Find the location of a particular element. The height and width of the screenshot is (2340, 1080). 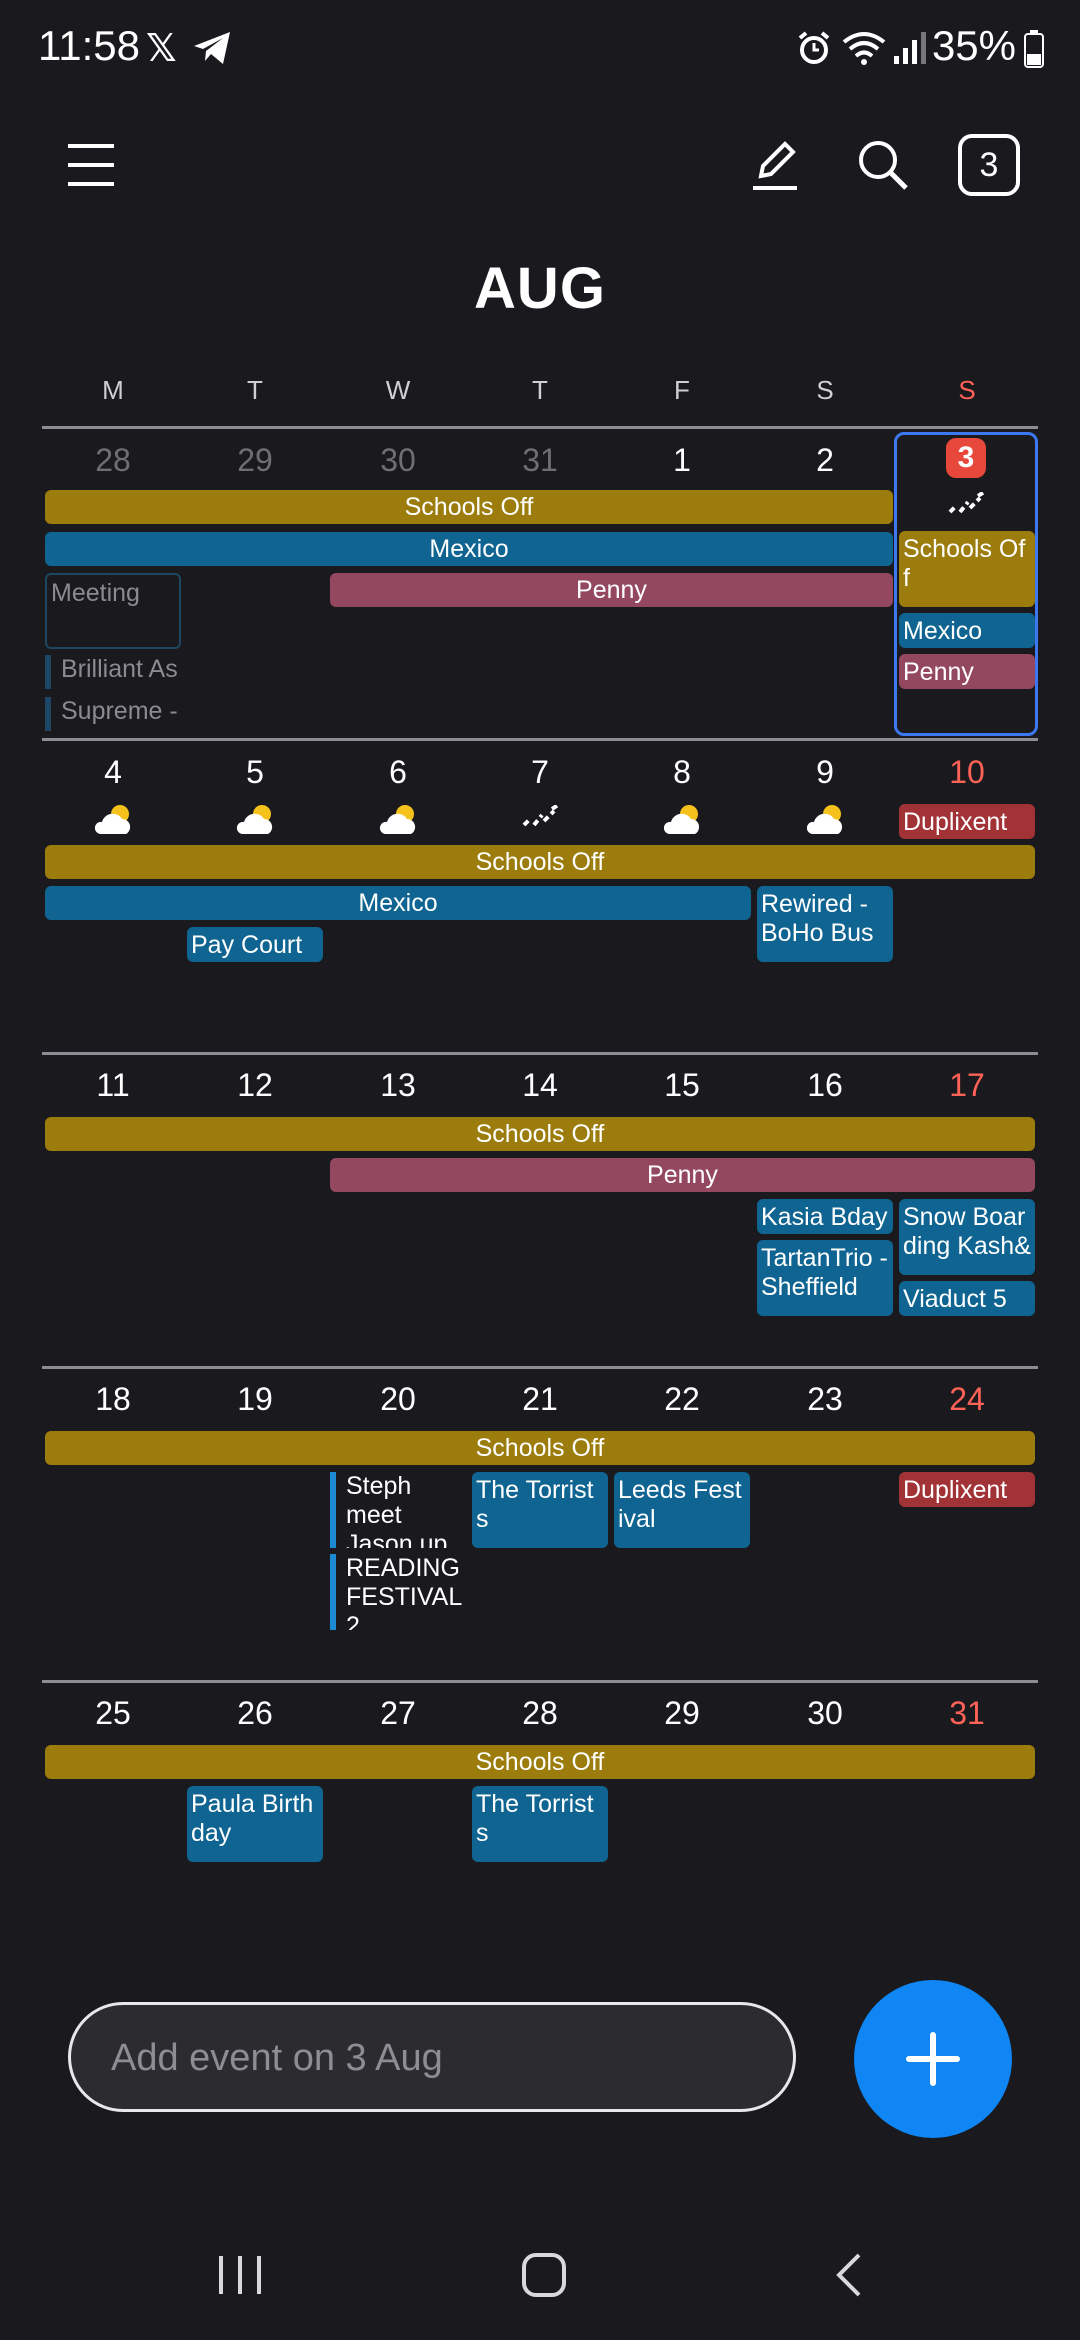

today-day-badge: 3 is located at coordinates (966, 458).